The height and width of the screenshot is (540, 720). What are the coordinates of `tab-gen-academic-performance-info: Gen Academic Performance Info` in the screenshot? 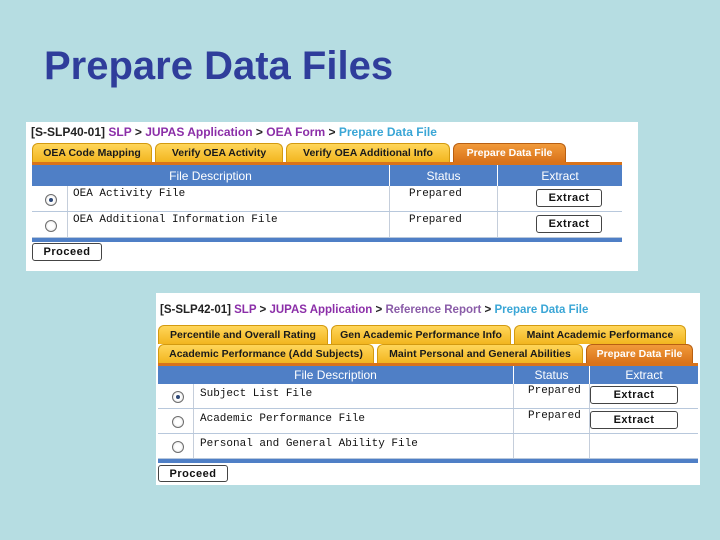 It's located at (421, 334).